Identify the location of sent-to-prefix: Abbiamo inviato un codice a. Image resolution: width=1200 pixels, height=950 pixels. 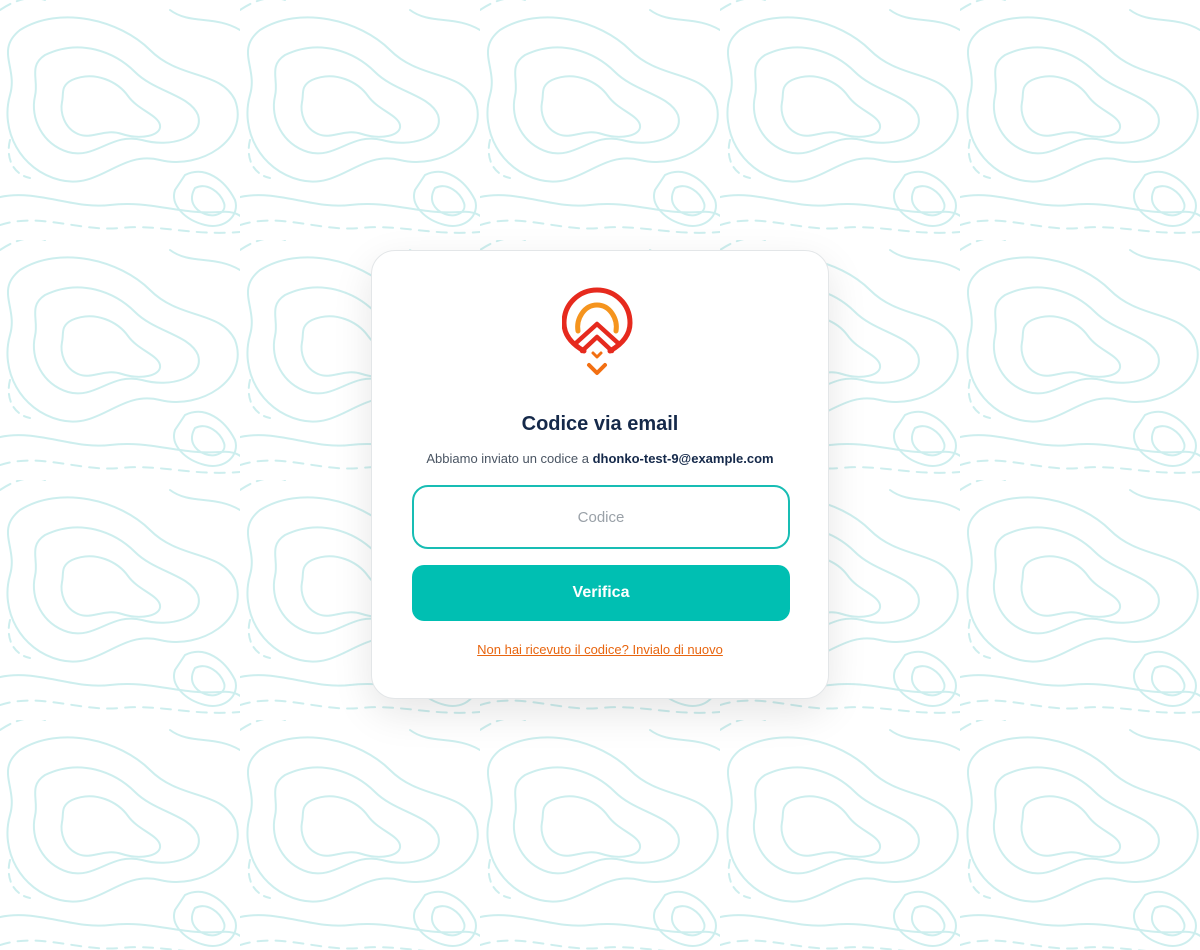
(507, 458).